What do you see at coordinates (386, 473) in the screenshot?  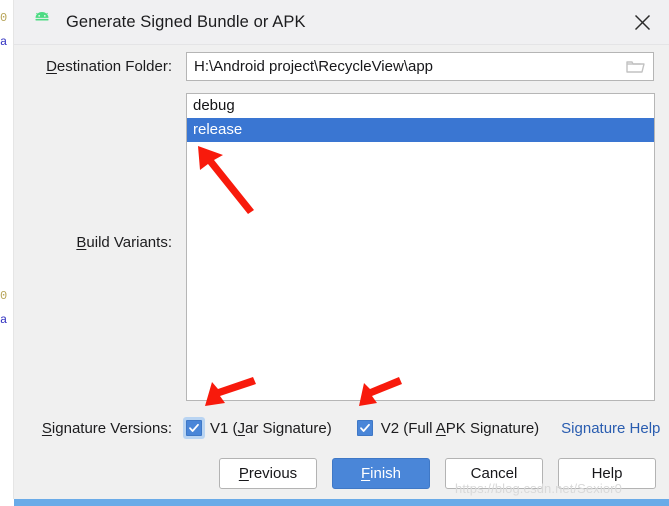 I see `finish-button-rest: inish` at bounding box center [386, 473].